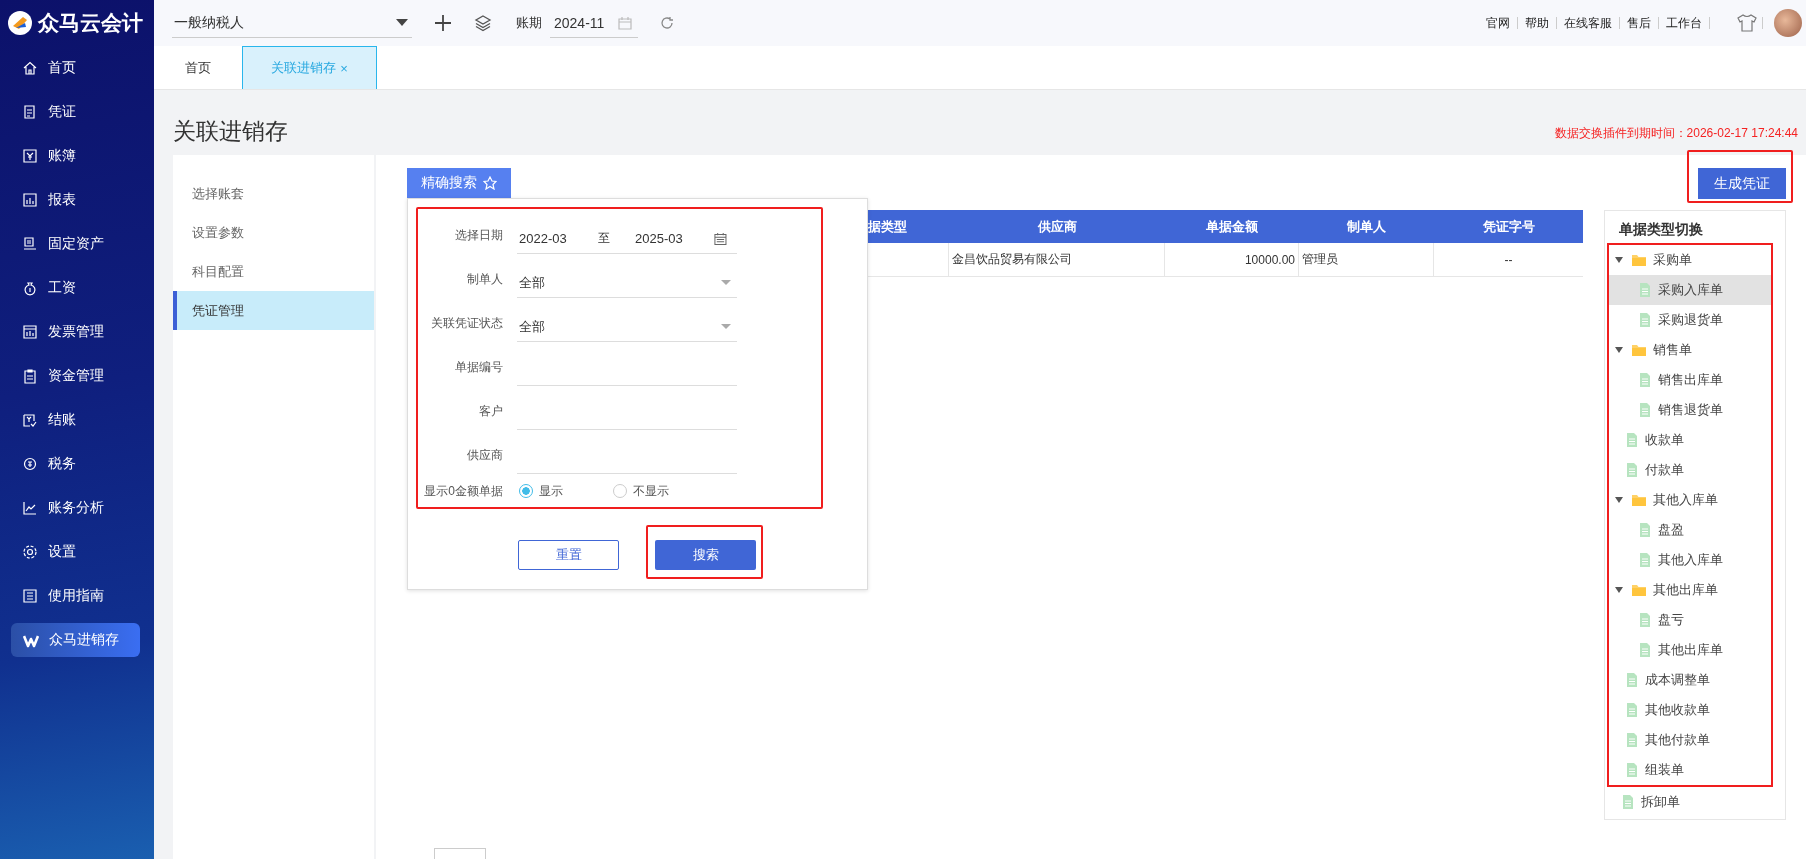 This screenshot has width=1806, height=859. What do you see at coordinates (273, 193) in the screenshot?
I see `settings-nav-item: 选择账套` at bounding box center [273, 193].